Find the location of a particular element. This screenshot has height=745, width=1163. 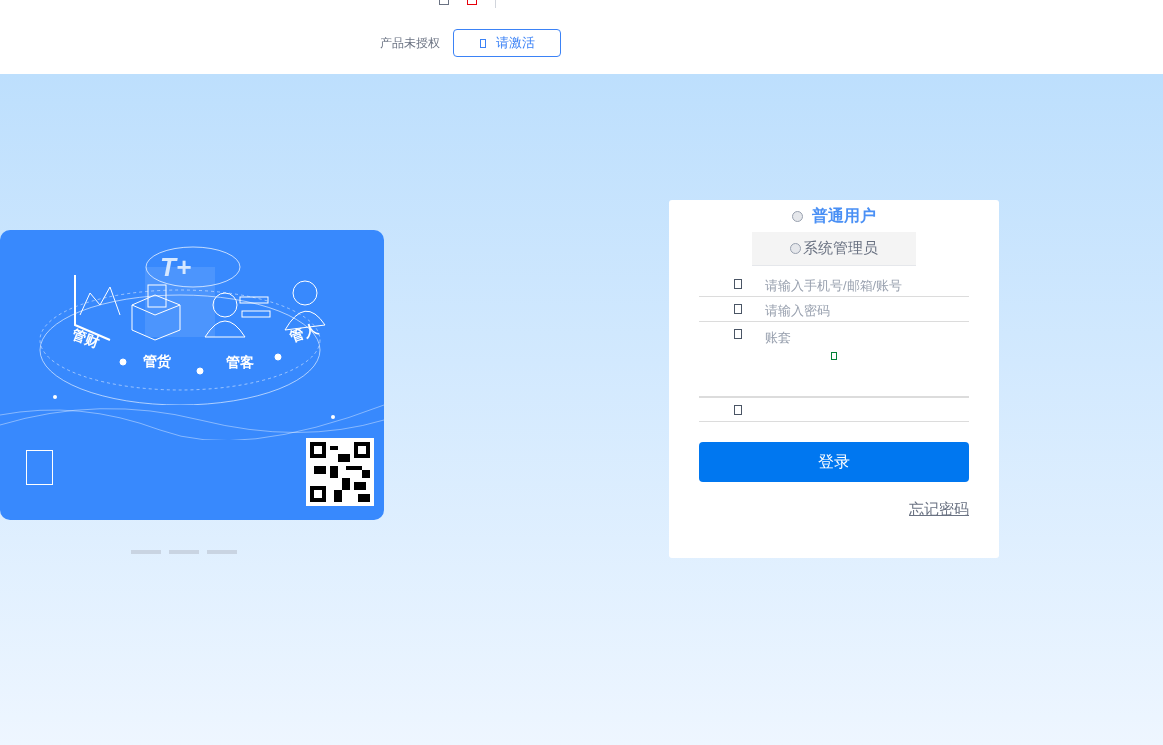

forgot-password-link: 忘记密码 is located at coordinates (939, 509).